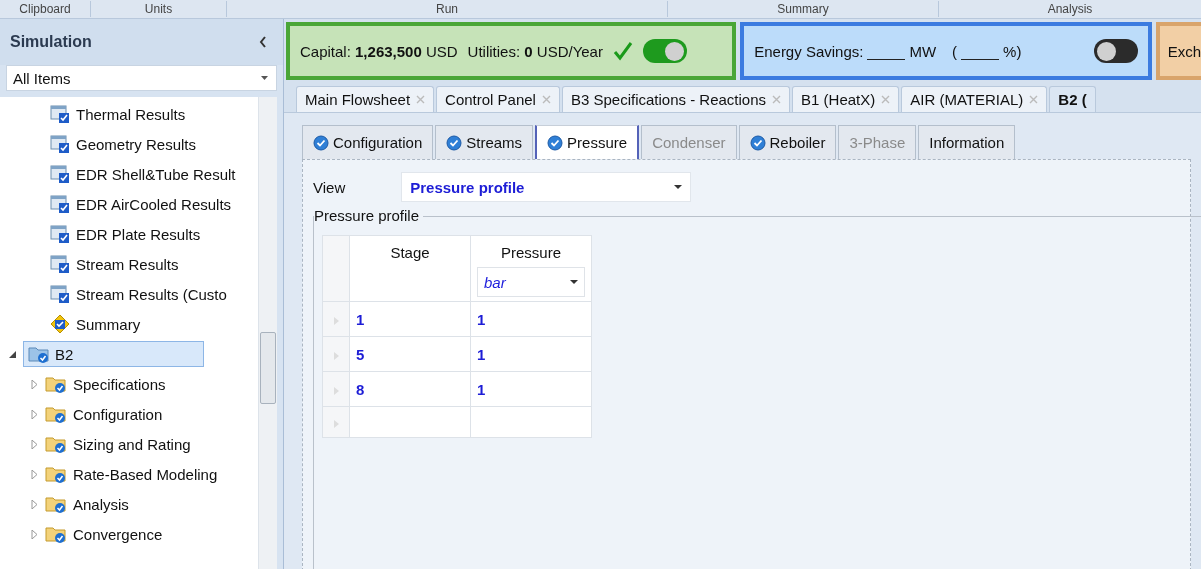 The width and height of the screenshot is (1201, 569). Describe the element at coordinates (1184, 51) in the screenshot. I see `exchanger-text: Exch` at that location.